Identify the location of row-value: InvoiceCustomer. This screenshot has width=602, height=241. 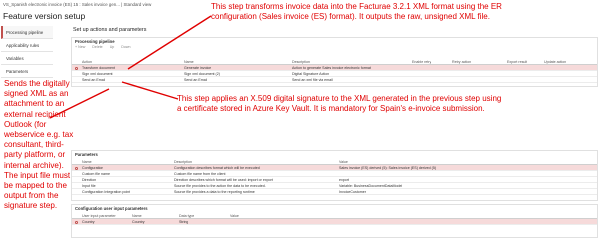
(352, 192).